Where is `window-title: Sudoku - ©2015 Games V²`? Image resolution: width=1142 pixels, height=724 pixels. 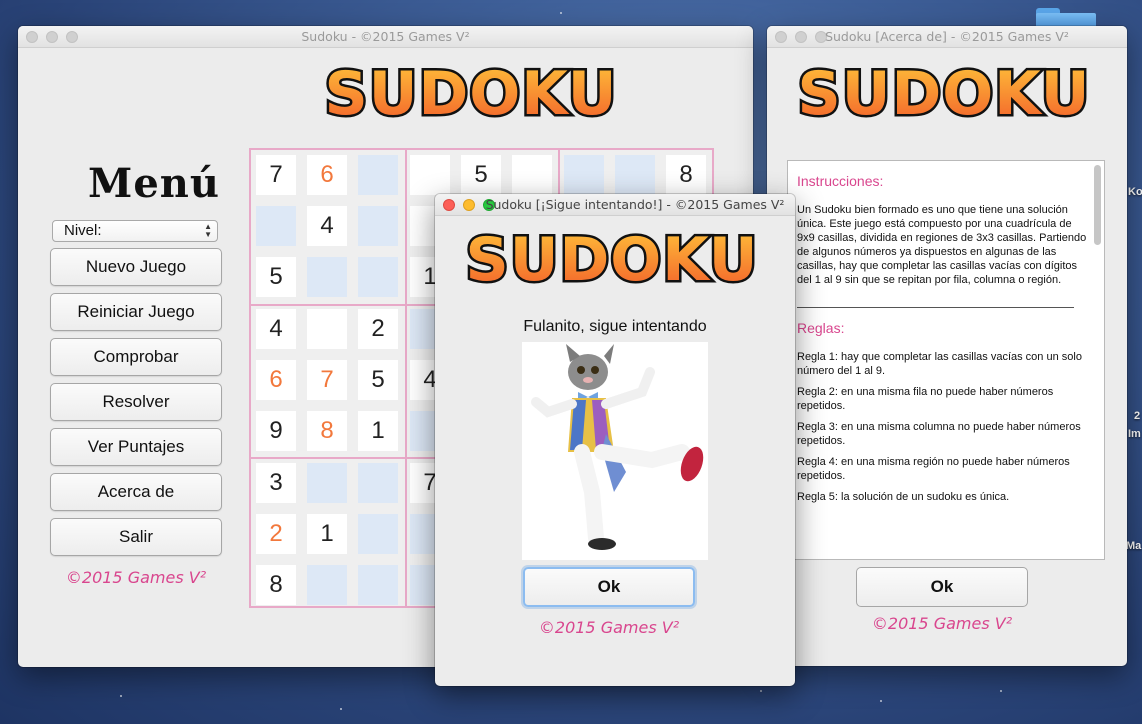 window-title: Sudoku - ©2015 Games V² is located at coordinates (385, 36).